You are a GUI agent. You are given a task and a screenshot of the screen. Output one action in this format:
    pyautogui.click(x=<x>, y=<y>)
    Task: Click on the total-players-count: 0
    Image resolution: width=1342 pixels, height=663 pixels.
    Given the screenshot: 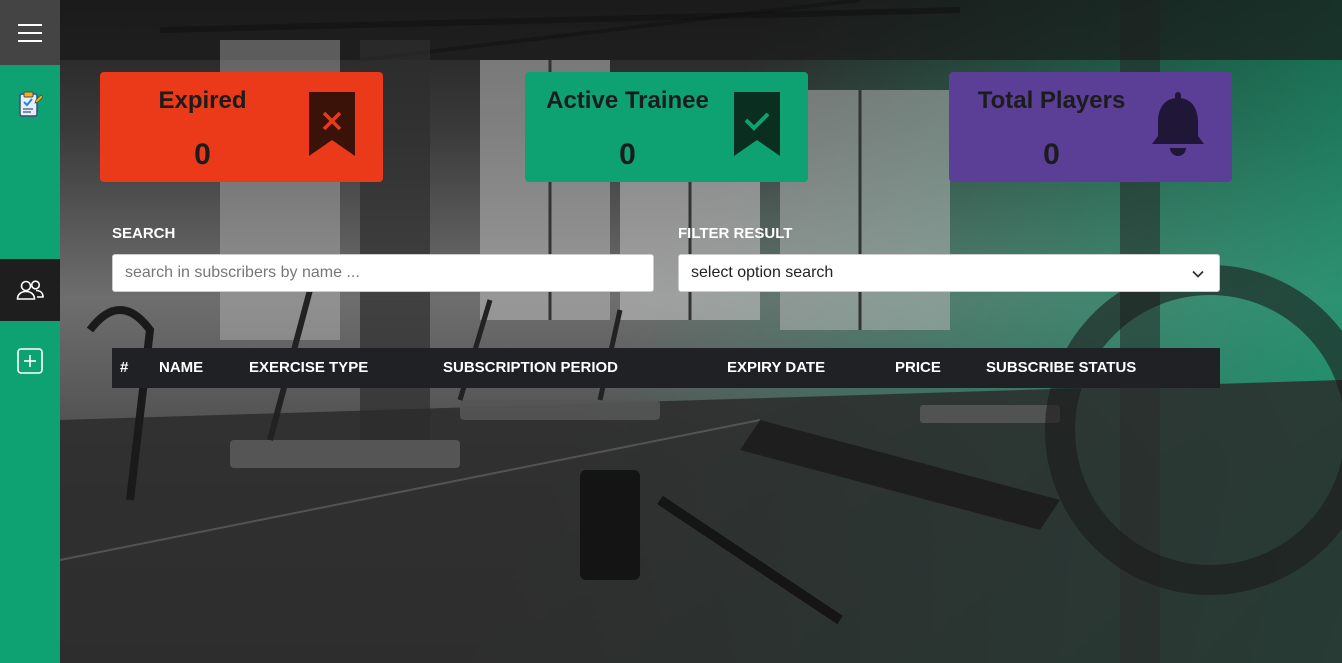 What is the action you would take?
    pyautogui.click(x=1051, y=154)
    